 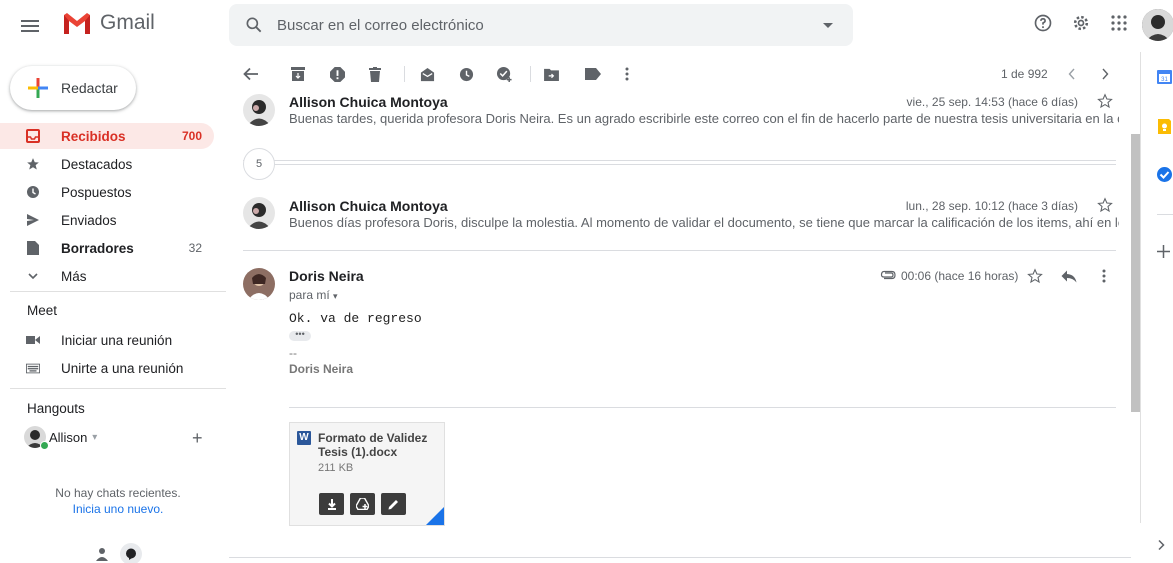 I want to click on nav-label: Más, so click(x=74, y=276).